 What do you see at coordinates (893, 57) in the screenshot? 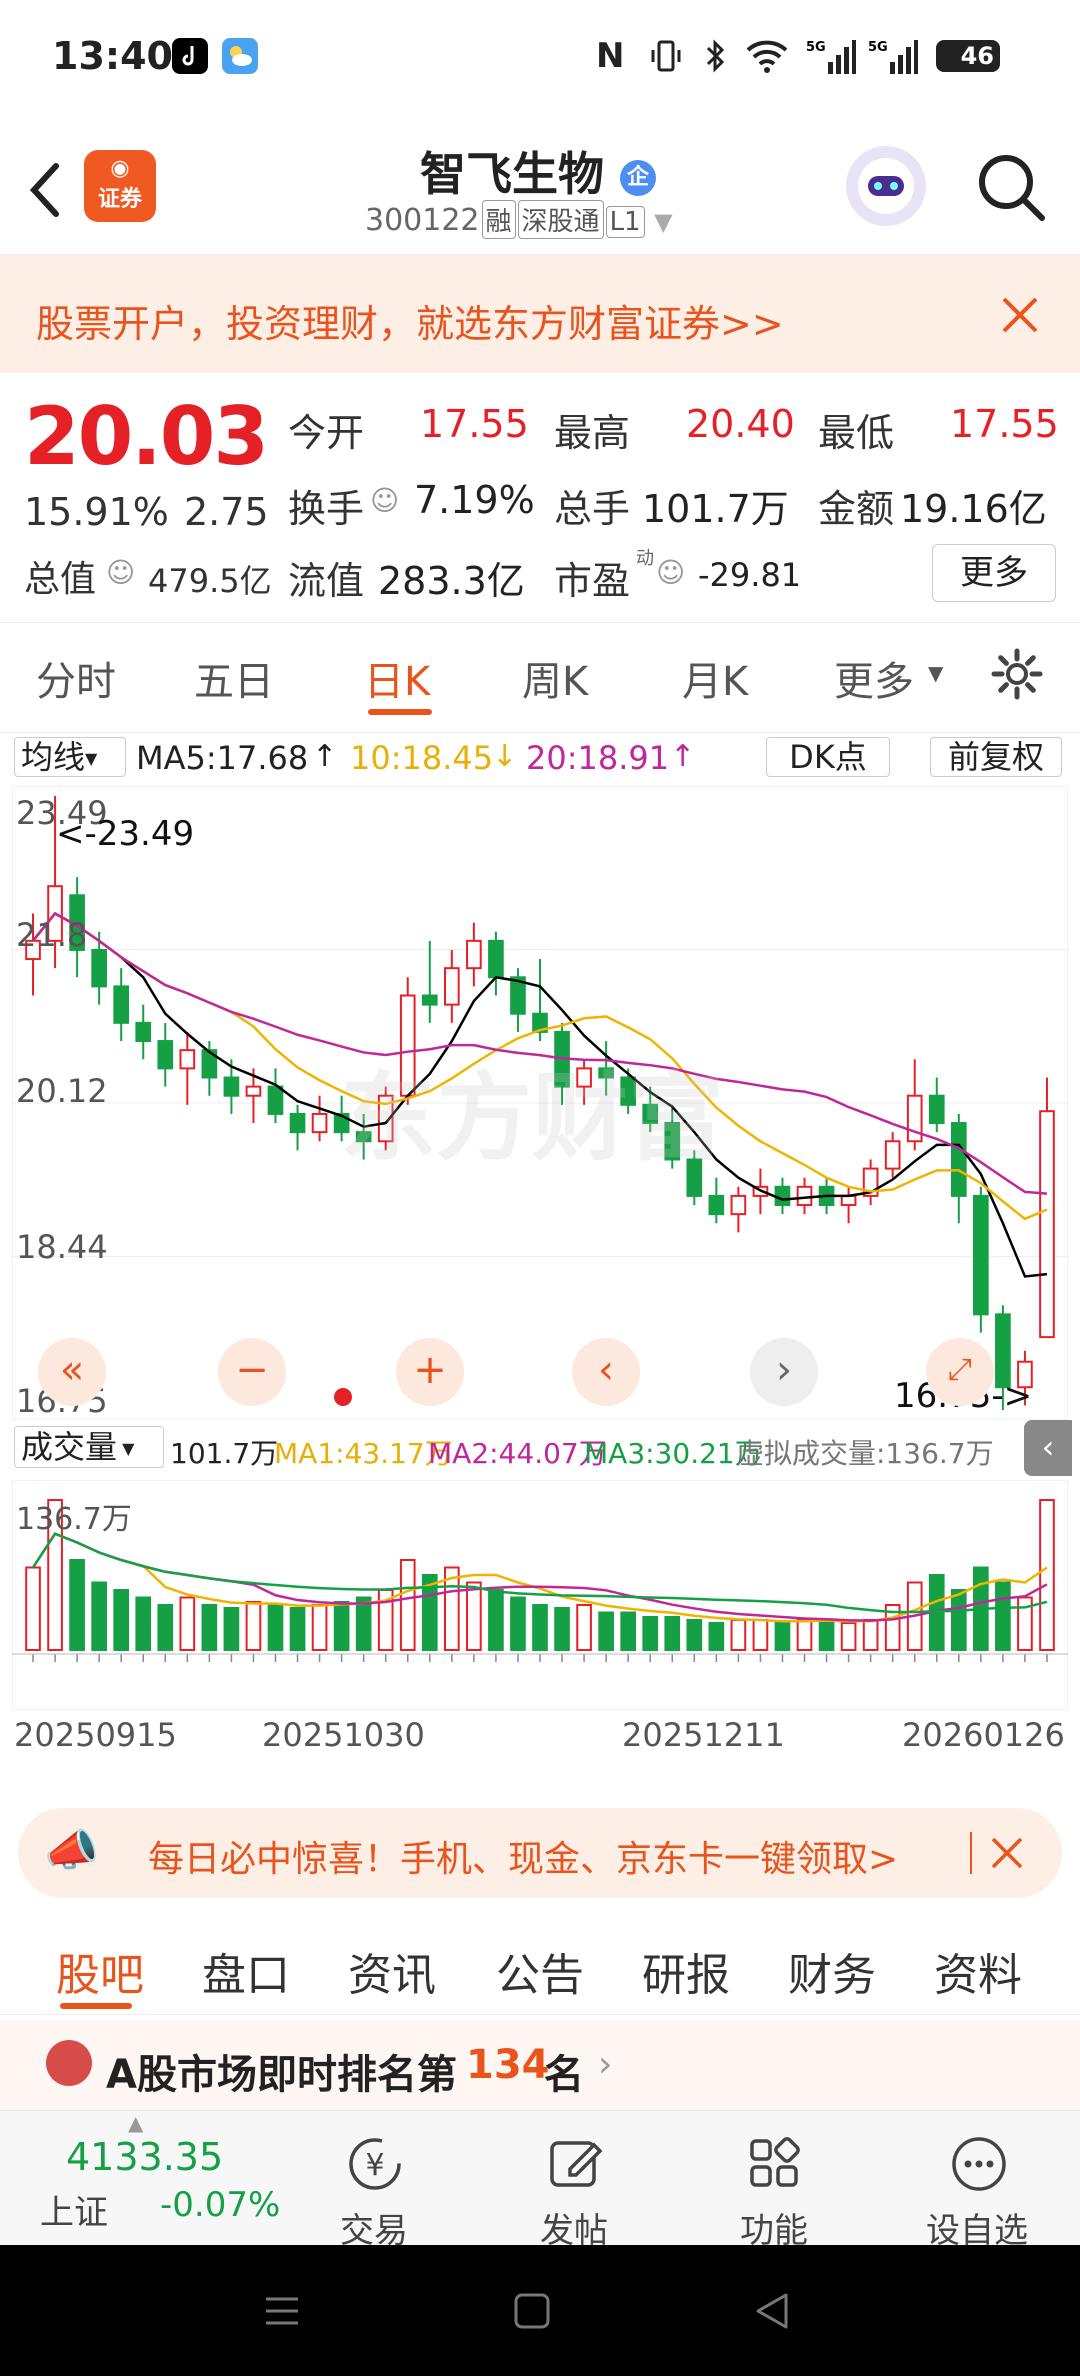
I see `signal-icon-2: 5G` at bounding box center [893, 57].